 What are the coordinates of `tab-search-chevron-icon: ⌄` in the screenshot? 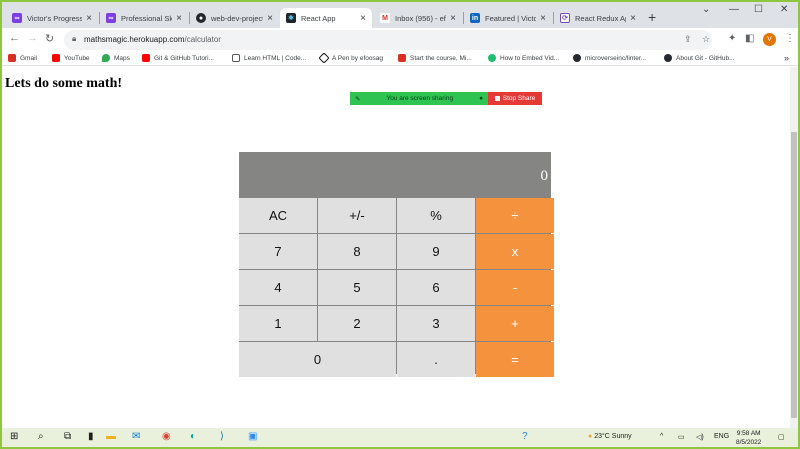 It's located at (706, 9).